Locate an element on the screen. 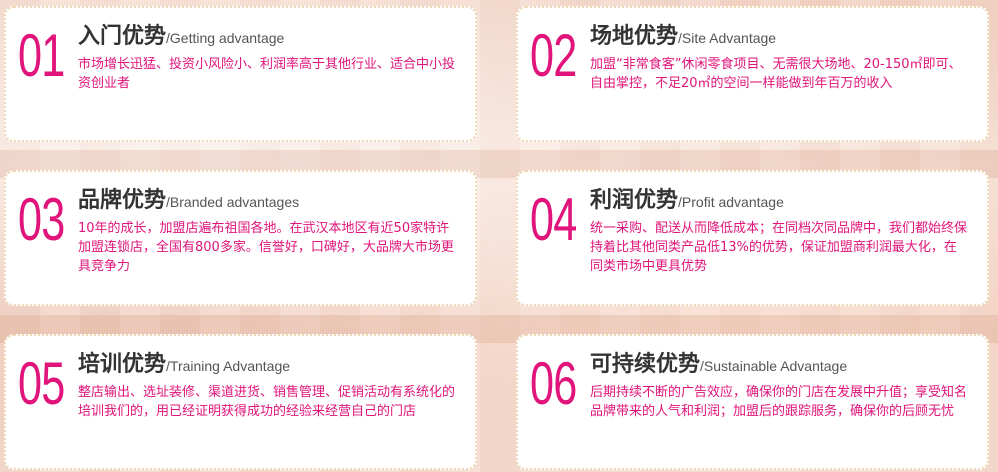 The height and width of the screenshot is (472, 998). card-subtitle: /Training Advantage is located at coordinates (228, 366).